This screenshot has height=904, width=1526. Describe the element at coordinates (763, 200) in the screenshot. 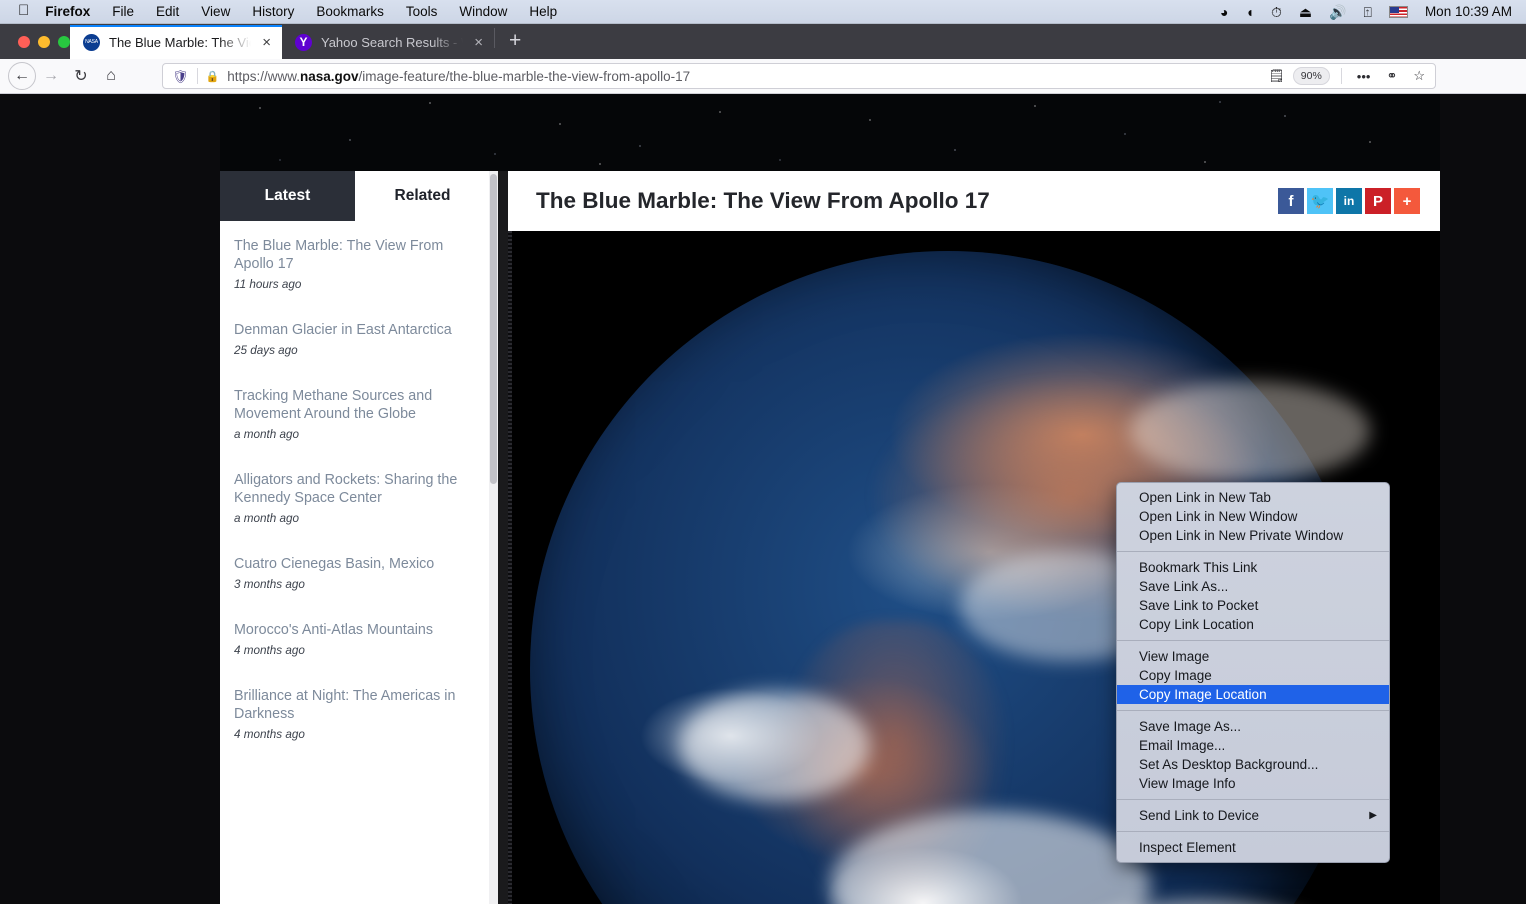

I see `page-title: The Blue Marble: The View From Apollo 17` at that location.